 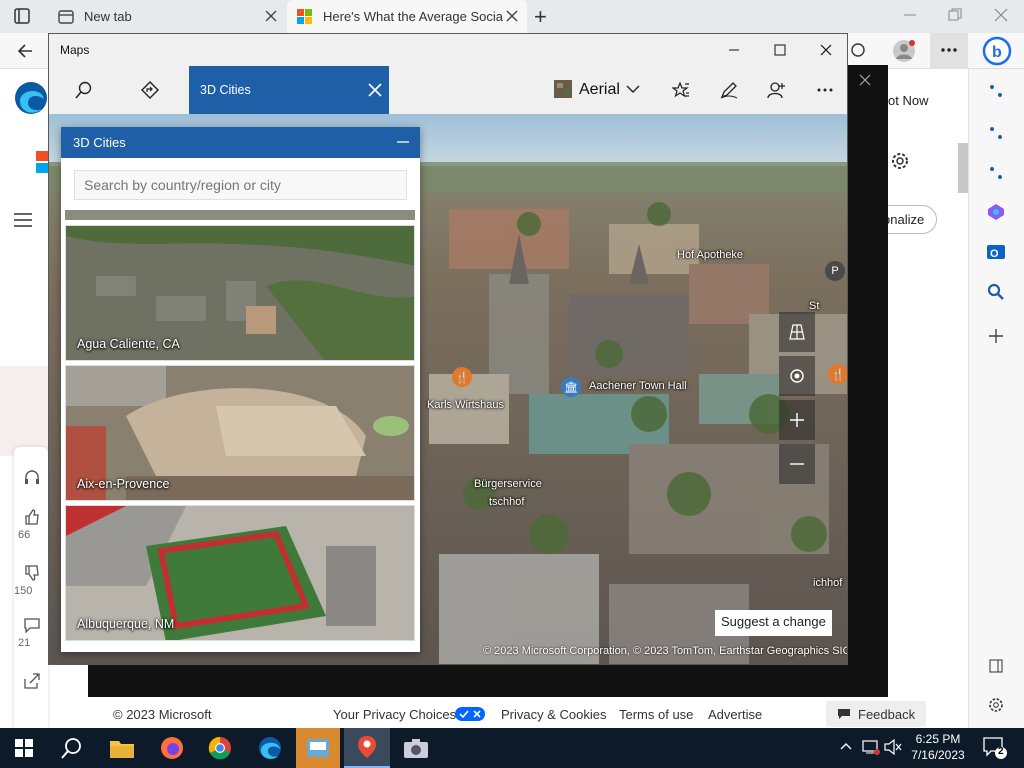 What do you see at coordinates (904, 51) in the screenshot?
I see `profile-avatar` at bounding box center [904, 51].